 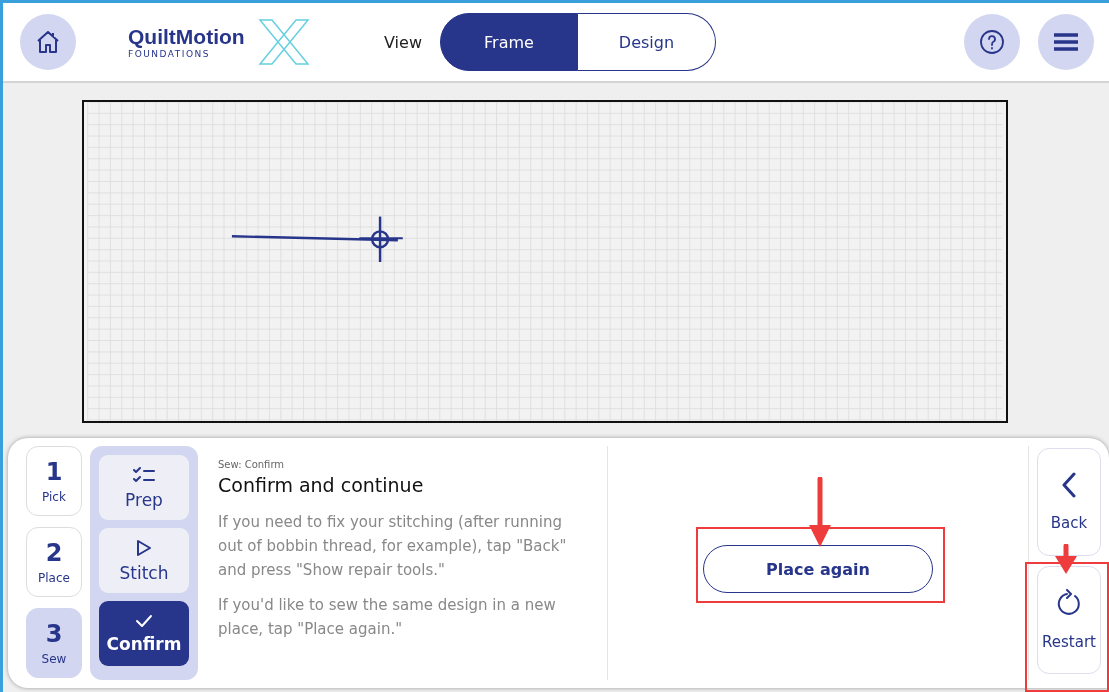 What do you see at coordinates (54, 643) in the screenshot?
I see `step-button: 3 Sew` at bounding box center [54, 643].